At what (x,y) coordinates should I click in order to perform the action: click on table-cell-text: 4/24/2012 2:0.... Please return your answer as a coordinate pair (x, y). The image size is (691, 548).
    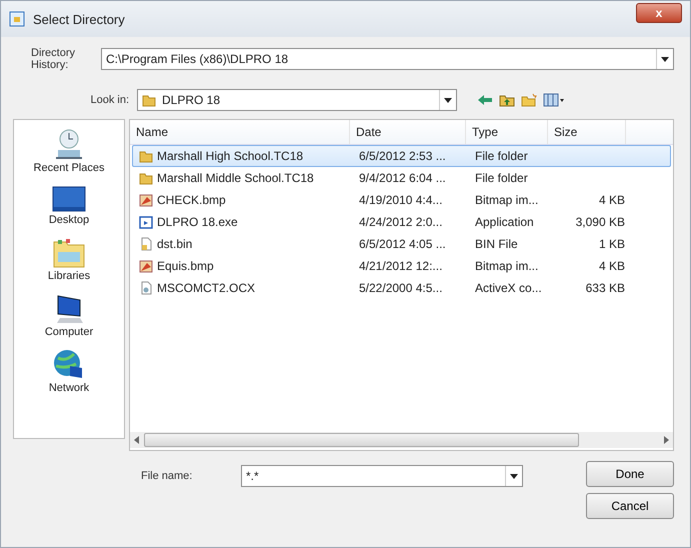
    Looking at the image, I should click on (401, 222).